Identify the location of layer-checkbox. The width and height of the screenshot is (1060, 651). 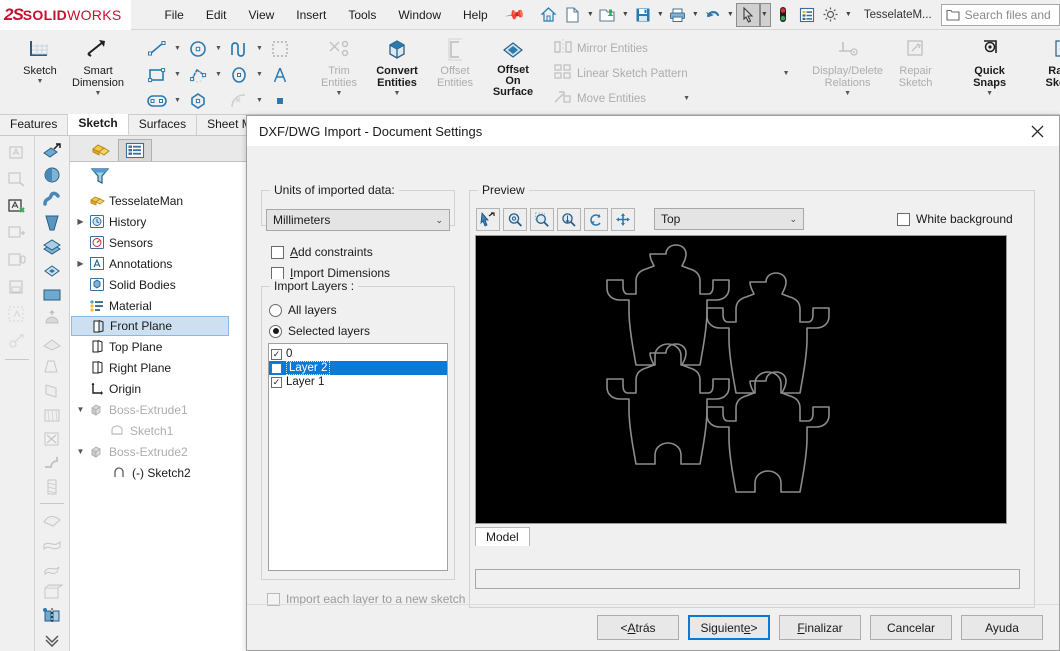
(276, 368).